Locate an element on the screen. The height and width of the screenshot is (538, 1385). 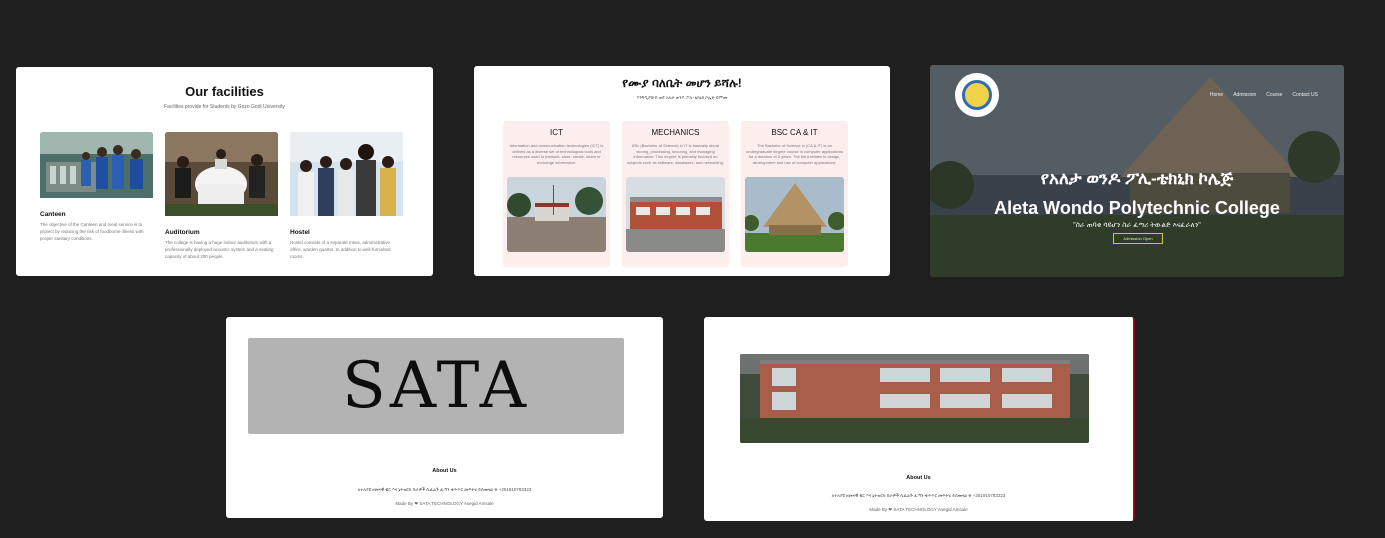
nav-home-link: Home is located at coordinates (1216, 95).